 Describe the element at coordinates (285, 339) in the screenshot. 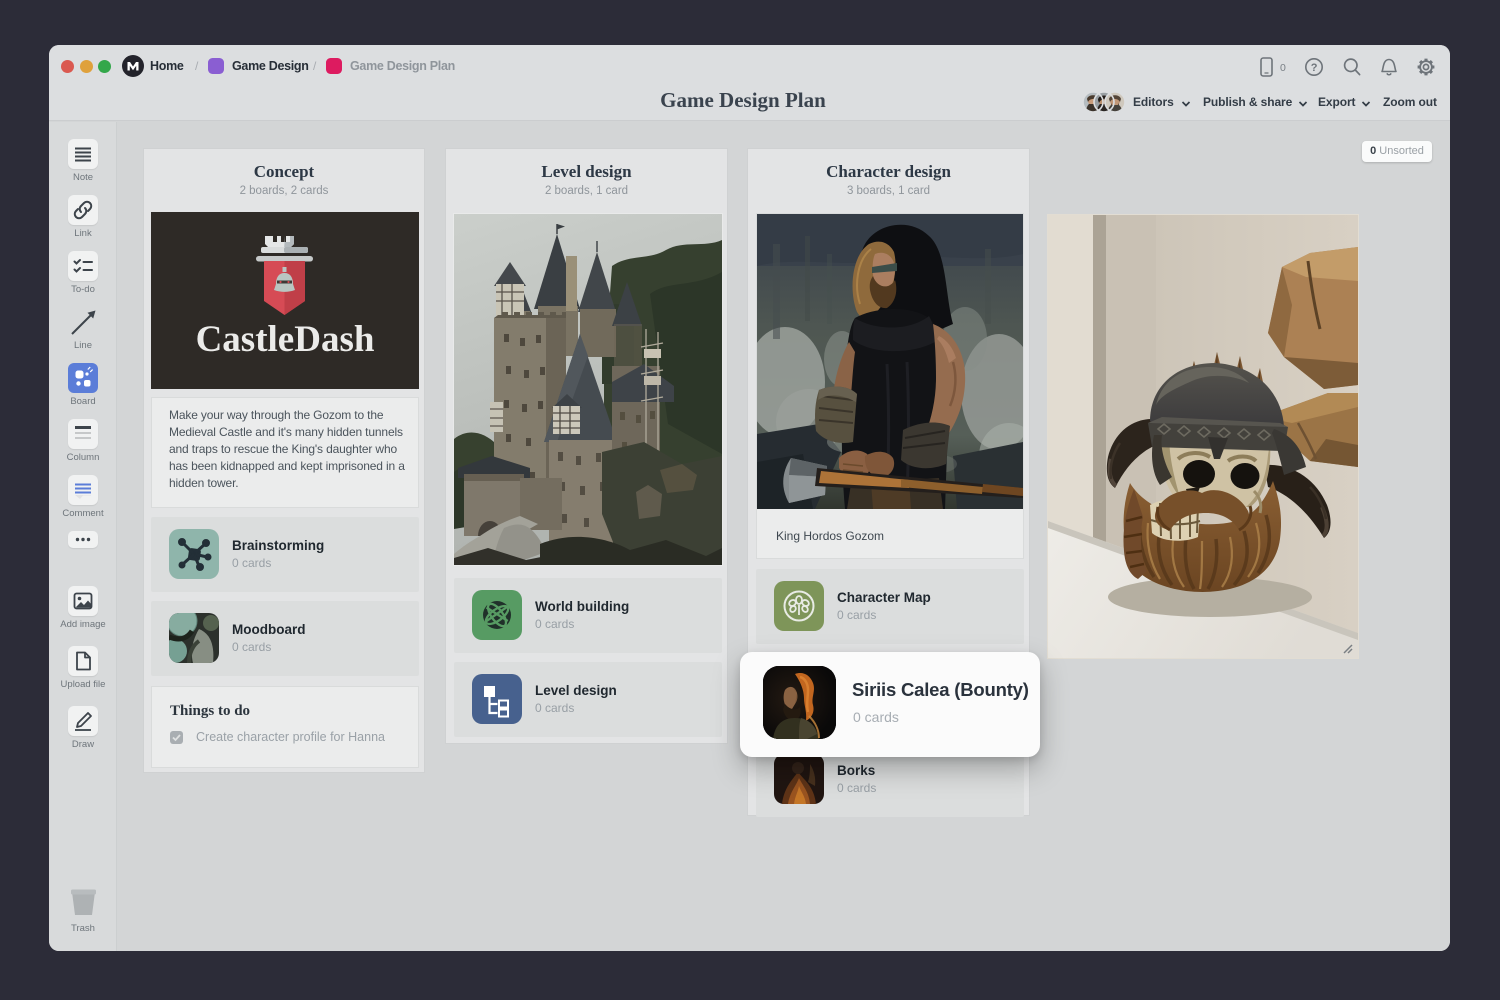

I see `svg-text: CastleDash` at that location.